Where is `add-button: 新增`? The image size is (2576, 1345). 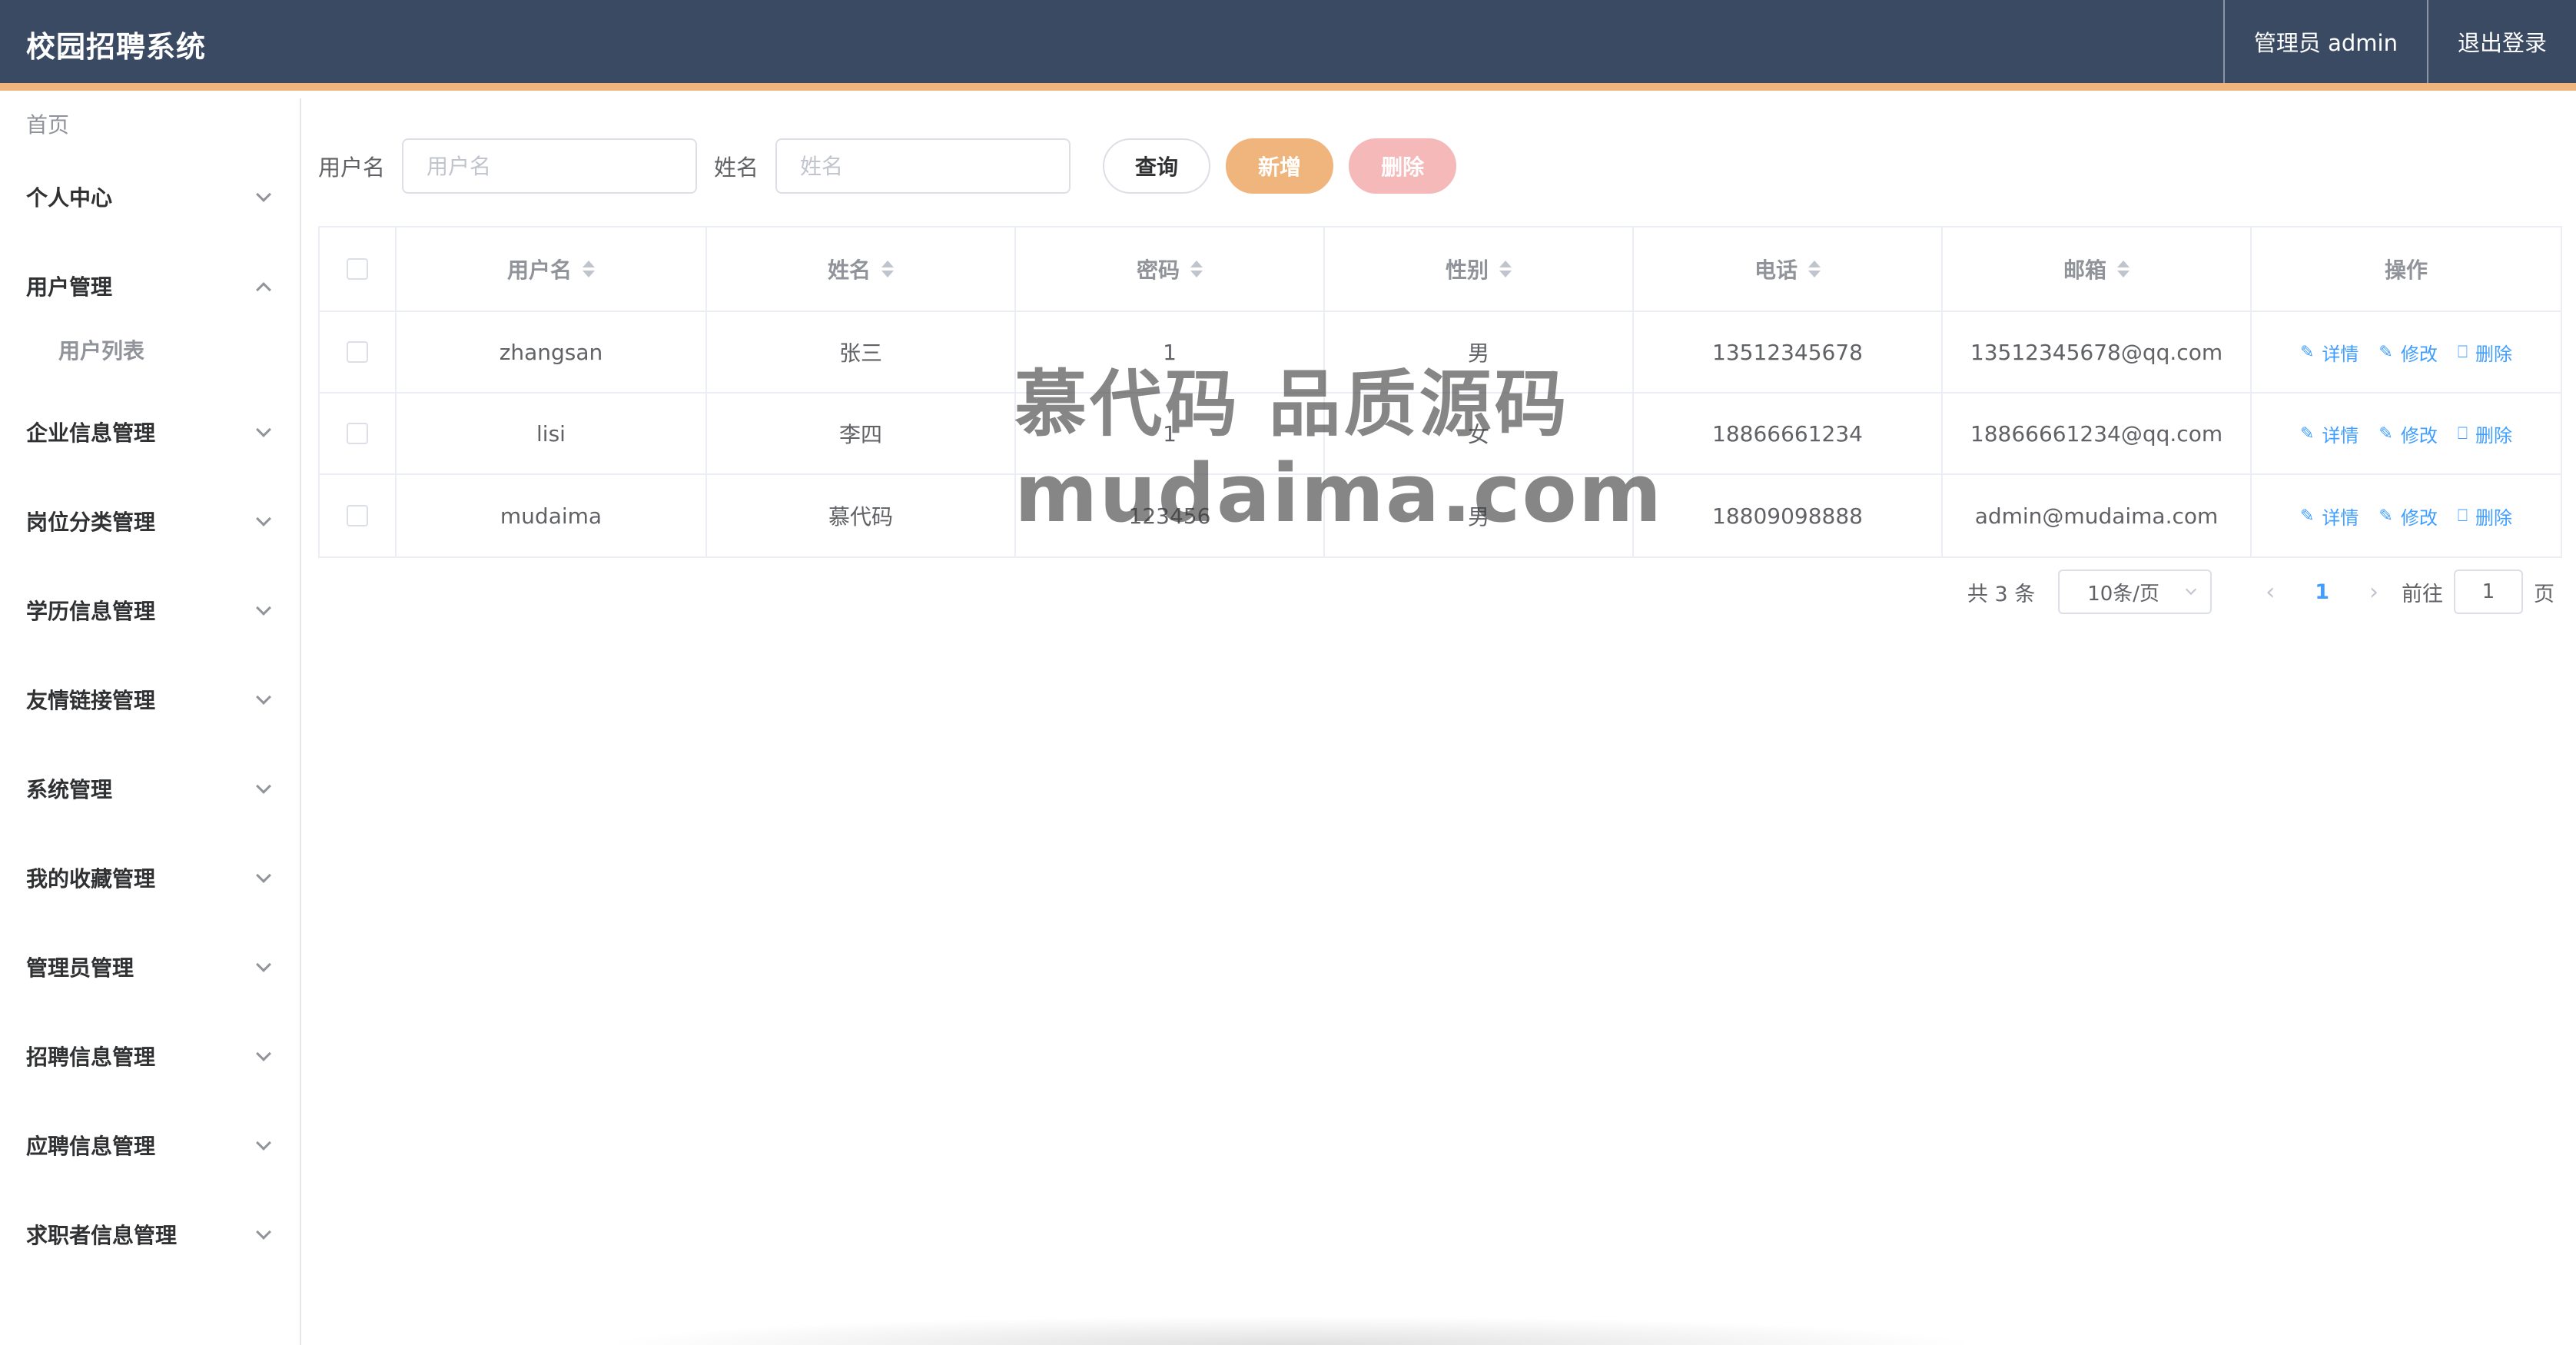 add-button: 新增 is located at coordinates (1280, 166).